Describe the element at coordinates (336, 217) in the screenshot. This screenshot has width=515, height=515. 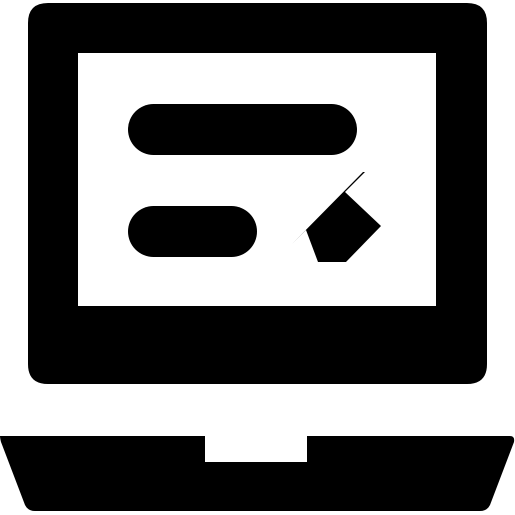
I see `cursor-arrow-icon` at that location.